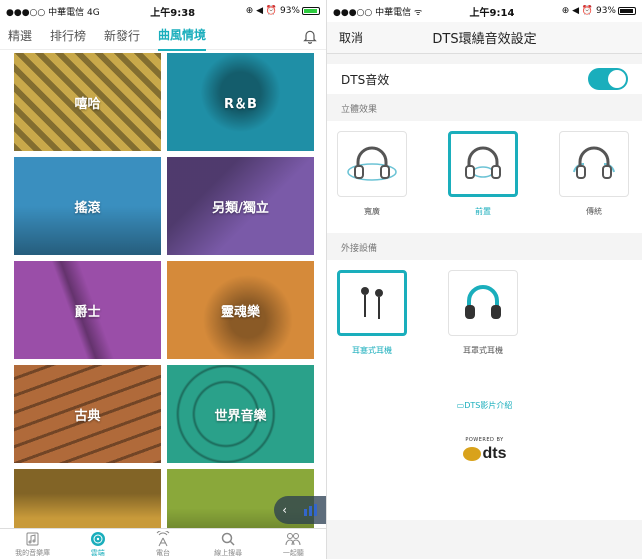 The height and width of the screenshot is (559, 642). I want to click on overear-headphones-icon, so click(483, 302).